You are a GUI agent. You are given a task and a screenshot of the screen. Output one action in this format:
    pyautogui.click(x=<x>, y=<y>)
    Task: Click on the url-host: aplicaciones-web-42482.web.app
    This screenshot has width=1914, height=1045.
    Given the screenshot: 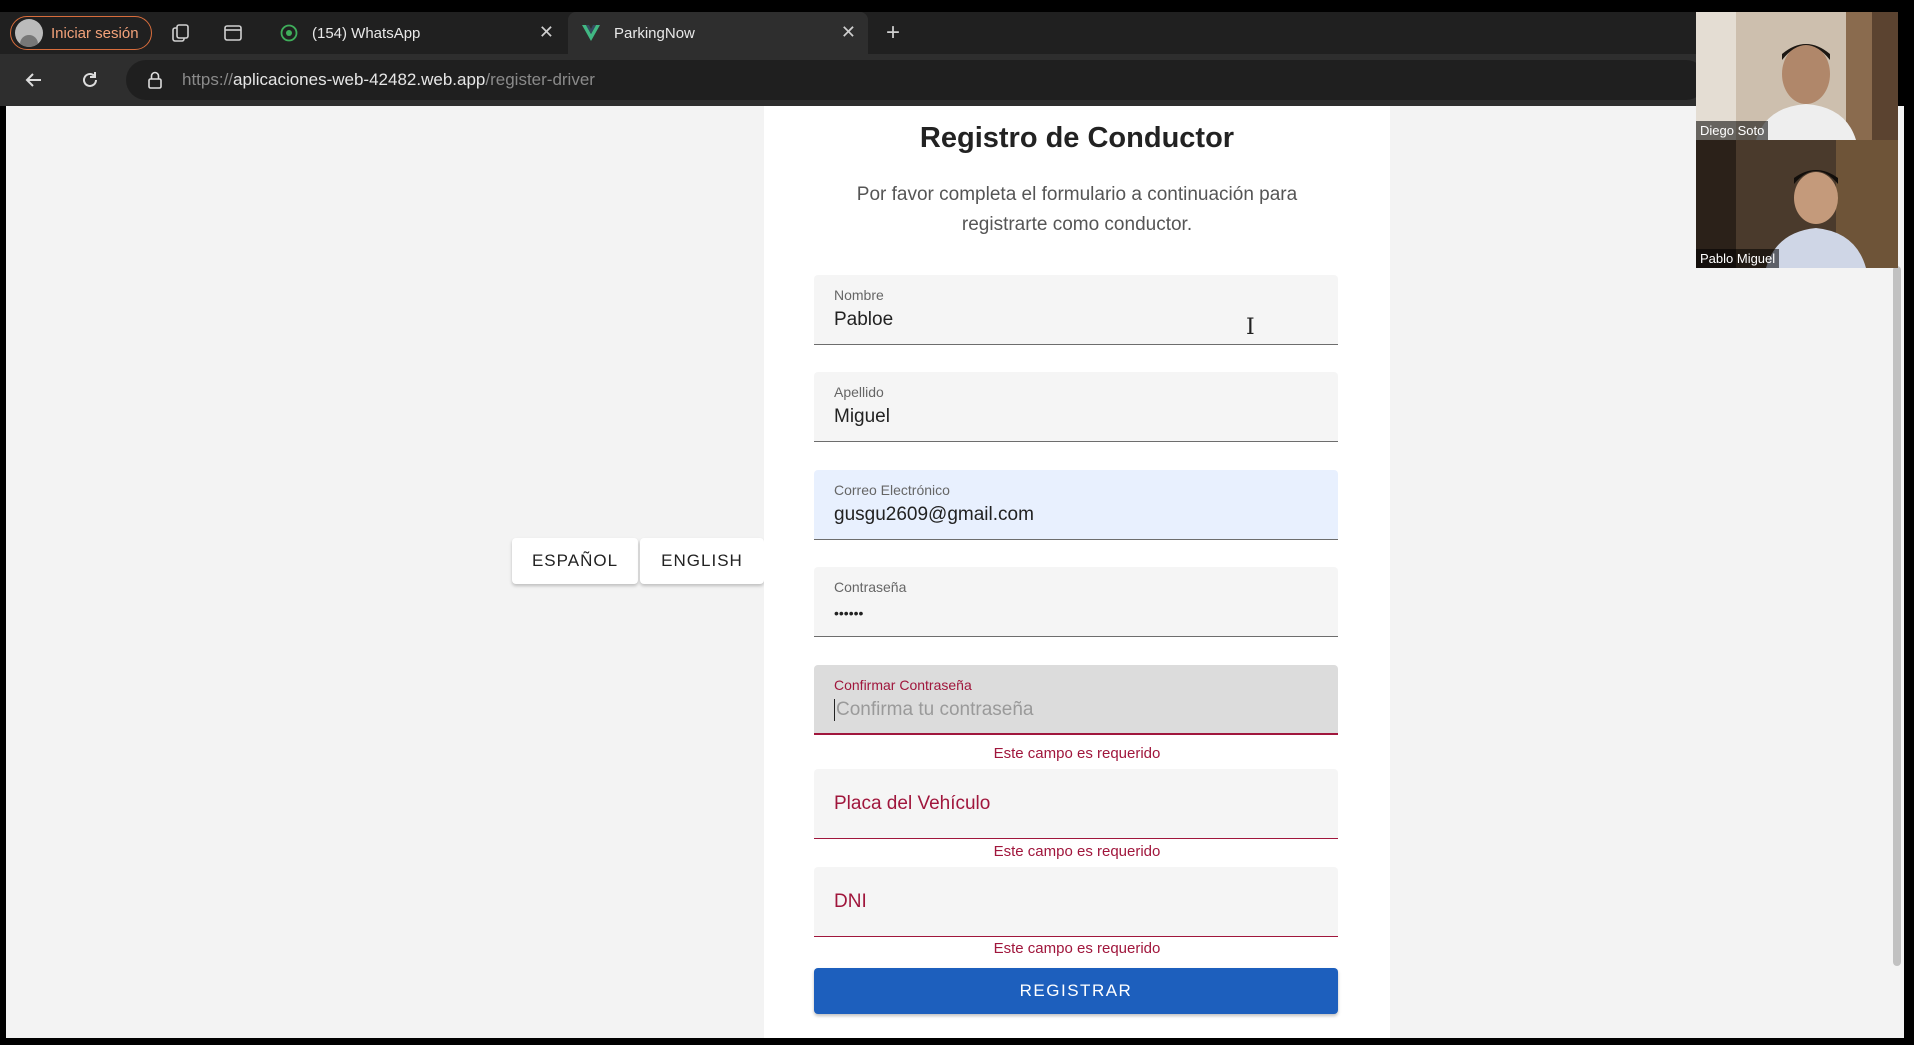 What is the action you would take?
    pyautogui.click(x=359, y=79)
    